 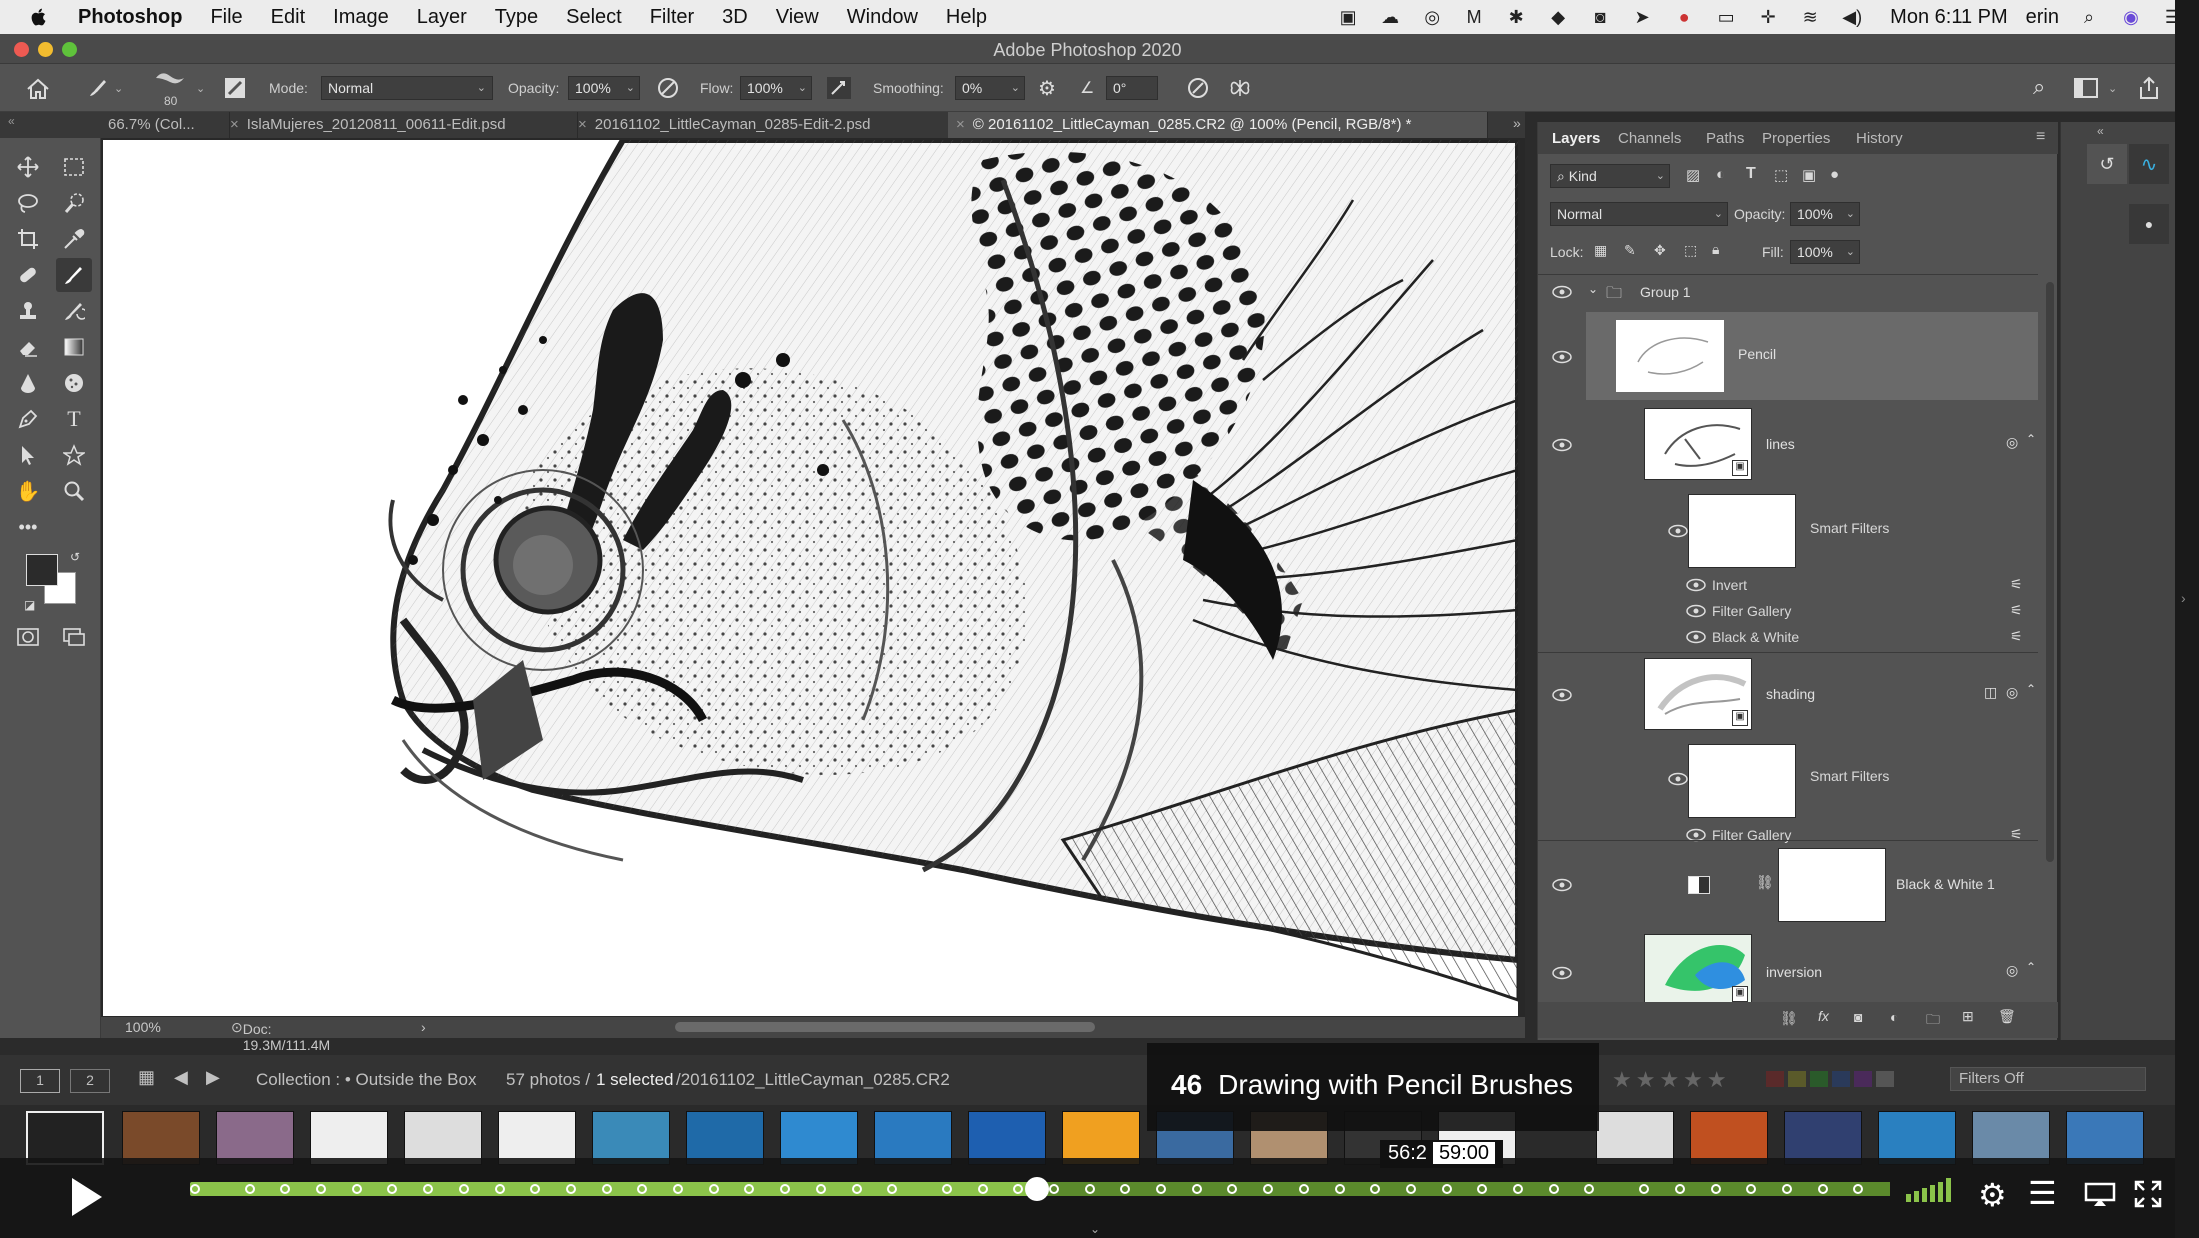 I want to click on menu-view: View, so click(x=797, y=17).